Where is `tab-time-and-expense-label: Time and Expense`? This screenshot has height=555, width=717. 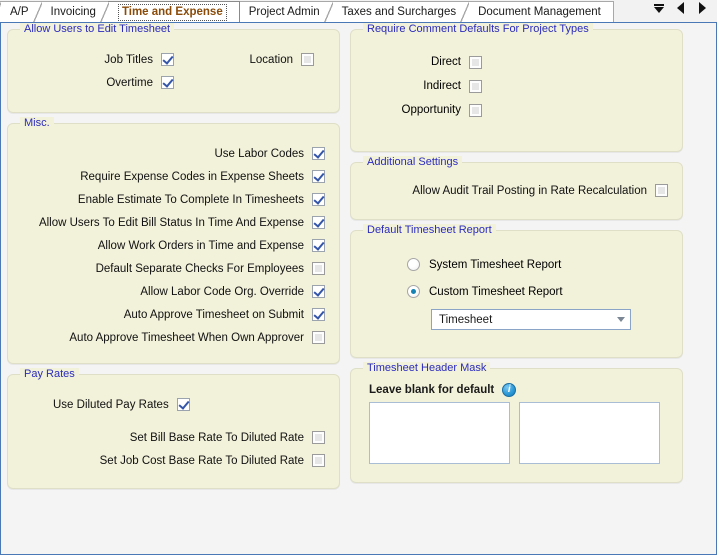
tab-time-and-expense-label: Time and Expense is located at coordinates (172, 12).